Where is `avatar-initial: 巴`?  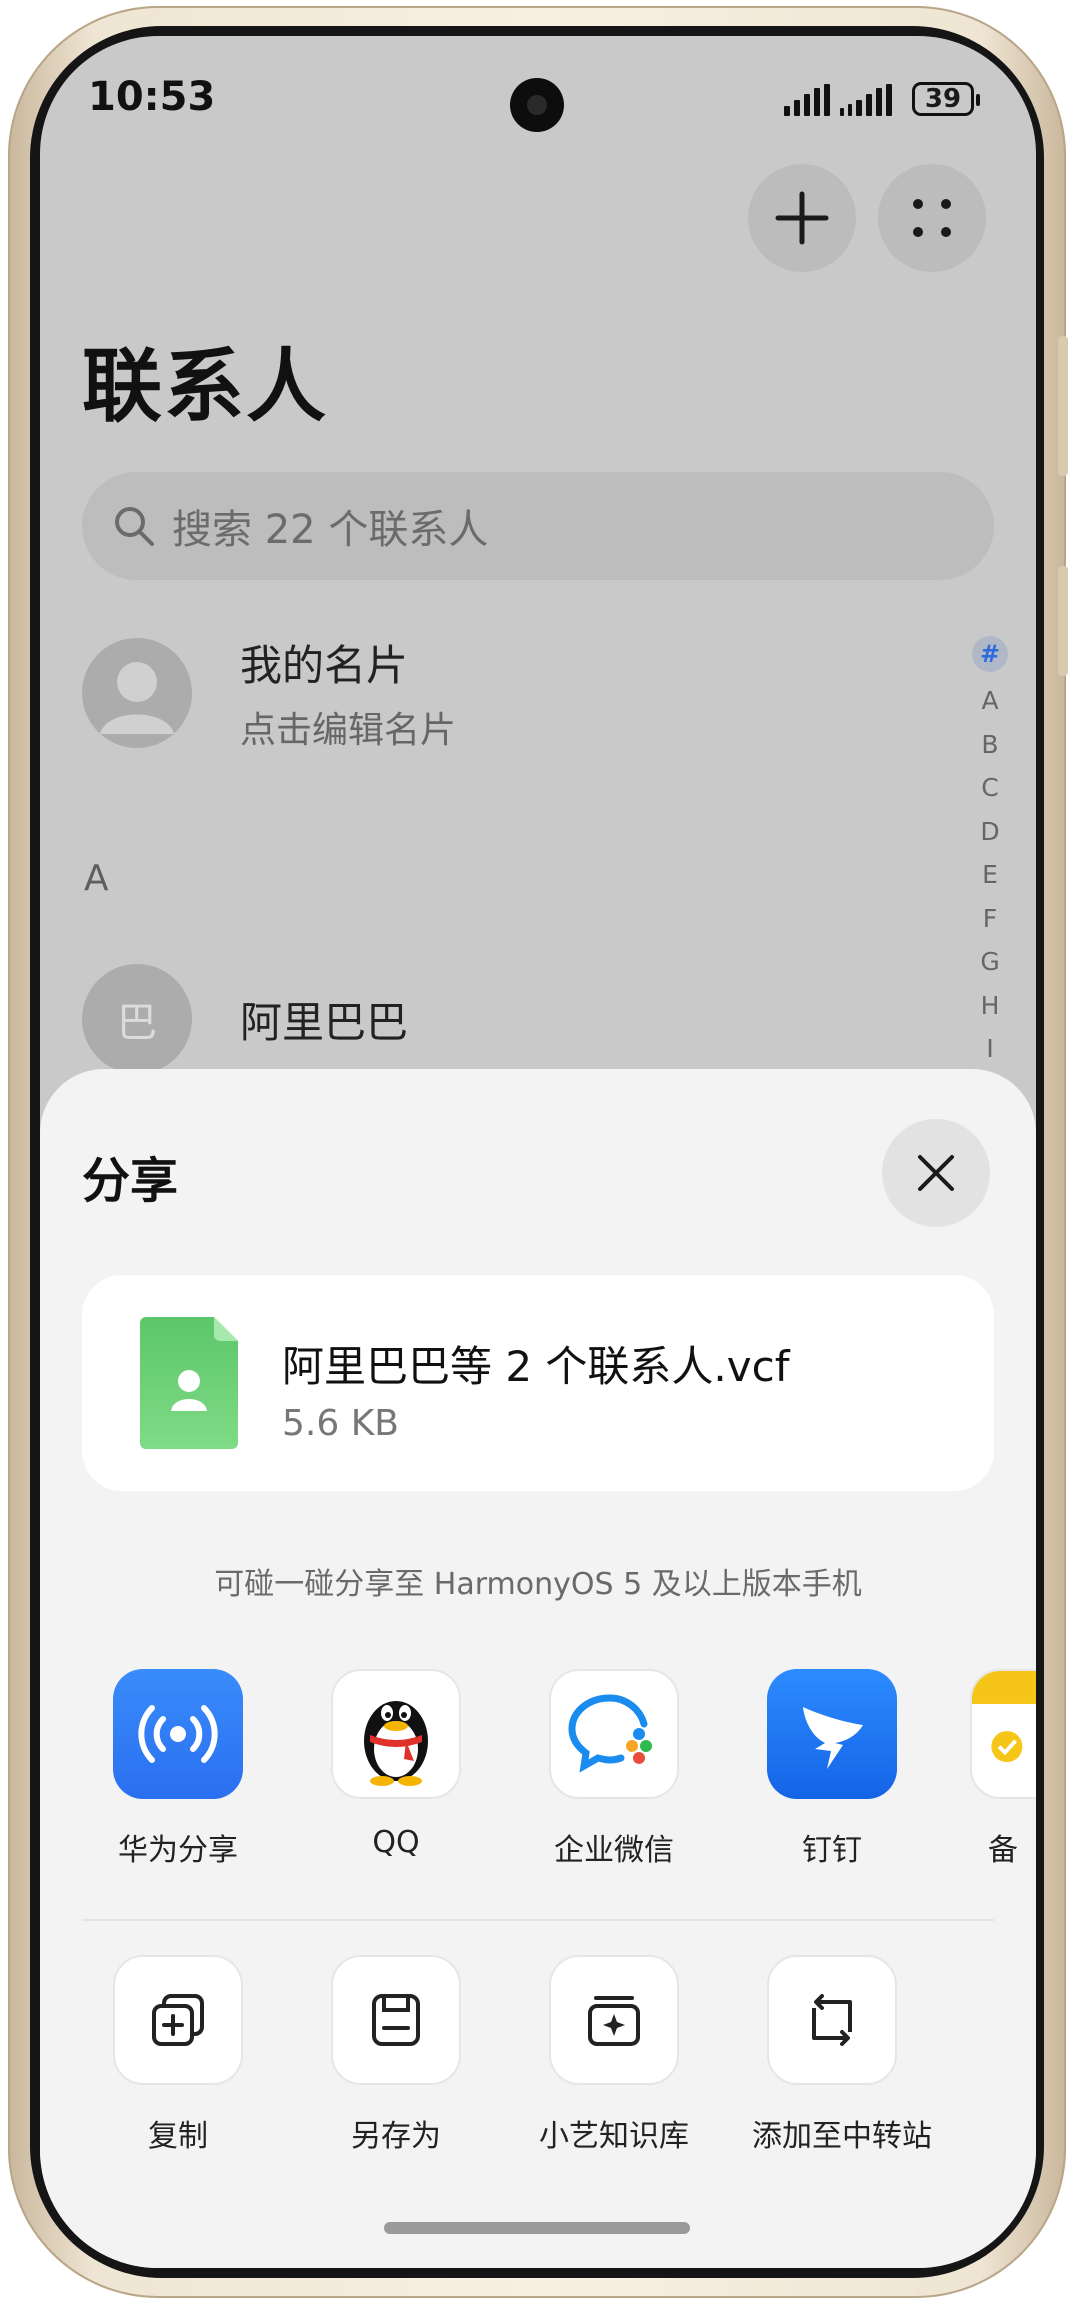
avatar-initial: 巴 is located at coordinates (137, 1023).